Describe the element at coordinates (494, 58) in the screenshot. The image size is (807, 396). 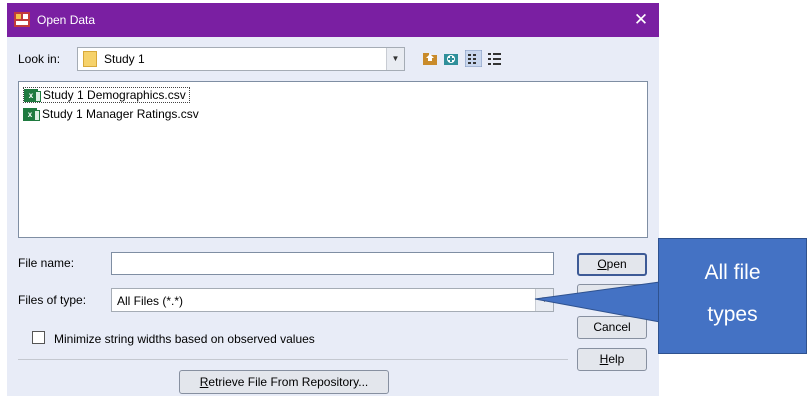
I see `details-view-icon` at that location.